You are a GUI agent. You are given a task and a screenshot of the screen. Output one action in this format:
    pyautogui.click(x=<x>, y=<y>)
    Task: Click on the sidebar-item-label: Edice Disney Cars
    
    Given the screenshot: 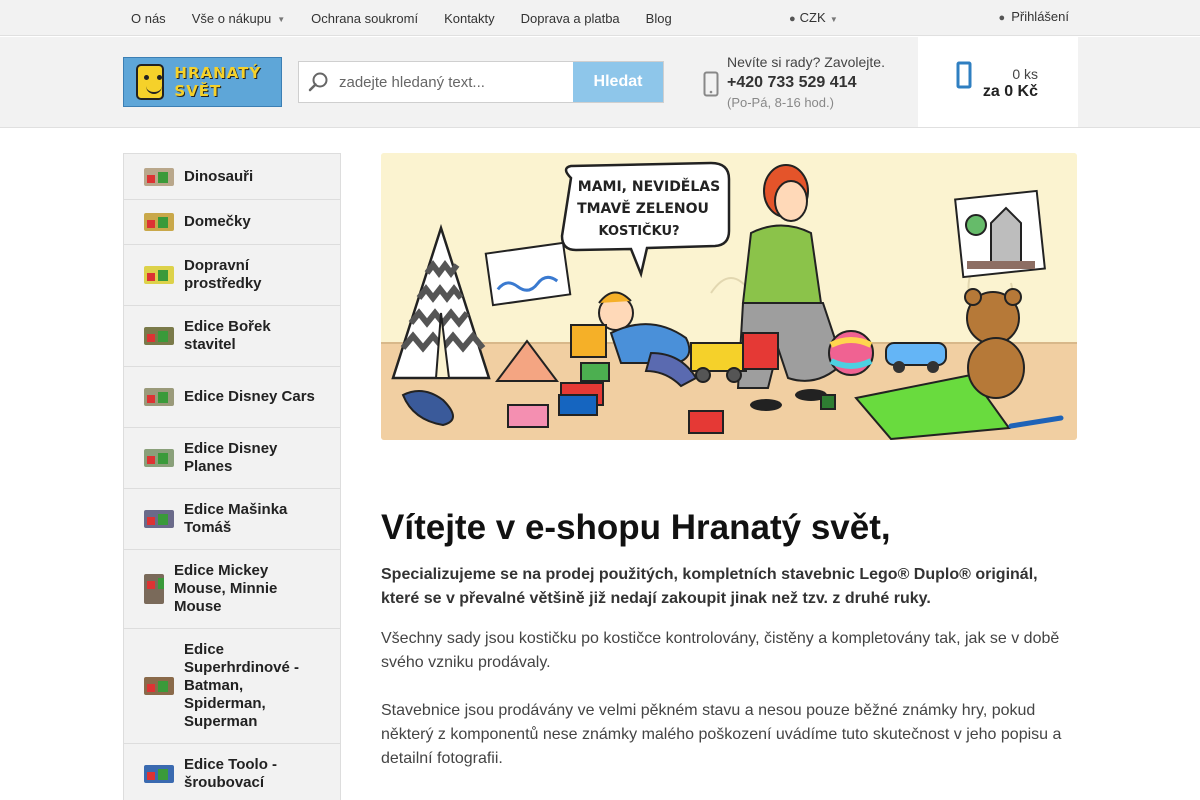 What is the action you would take?
    pyautogui.click(x=249, y=396)
    